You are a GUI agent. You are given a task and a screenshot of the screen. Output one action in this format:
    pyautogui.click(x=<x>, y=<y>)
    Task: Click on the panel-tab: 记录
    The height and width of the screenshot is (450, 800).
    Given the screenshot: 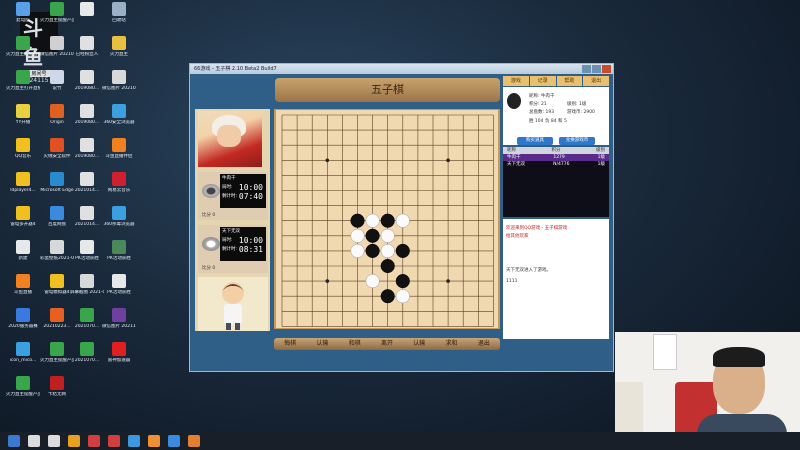 What is the action you would take?
    pyautogui.click(x=542, y=81)
    